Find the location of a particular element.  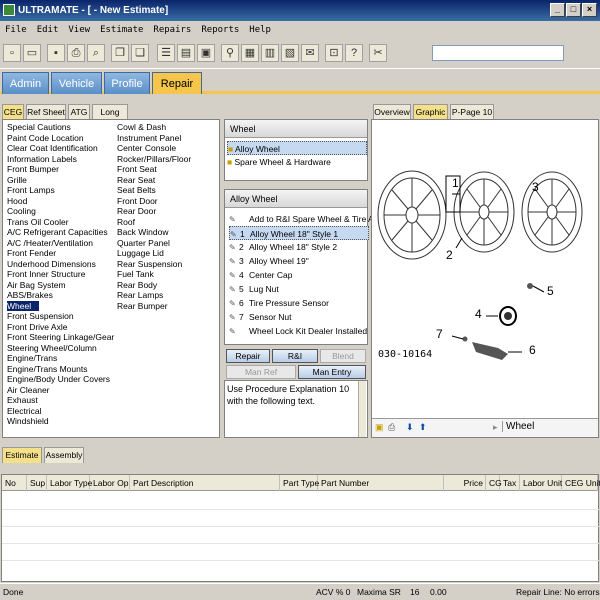

help-icon: ? is located at coordinates (354, 53).